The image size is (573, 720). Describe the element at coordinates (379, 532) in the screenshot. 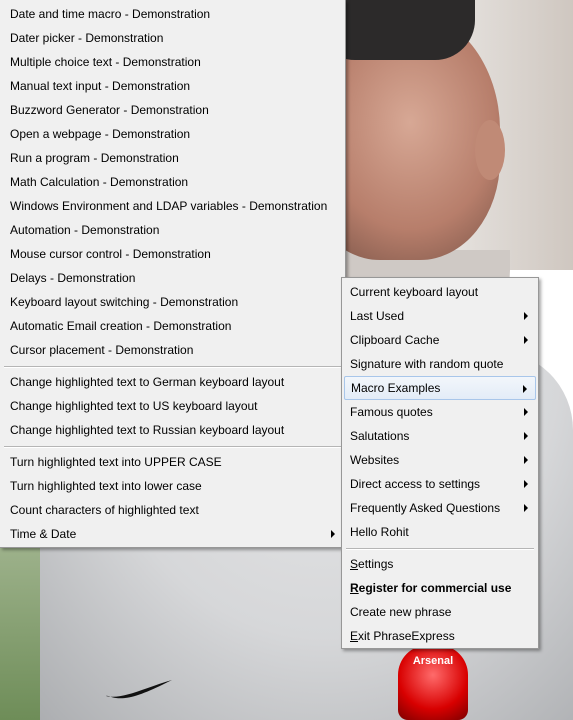

I see `menu-item-label: Hello Rohit` at that location.